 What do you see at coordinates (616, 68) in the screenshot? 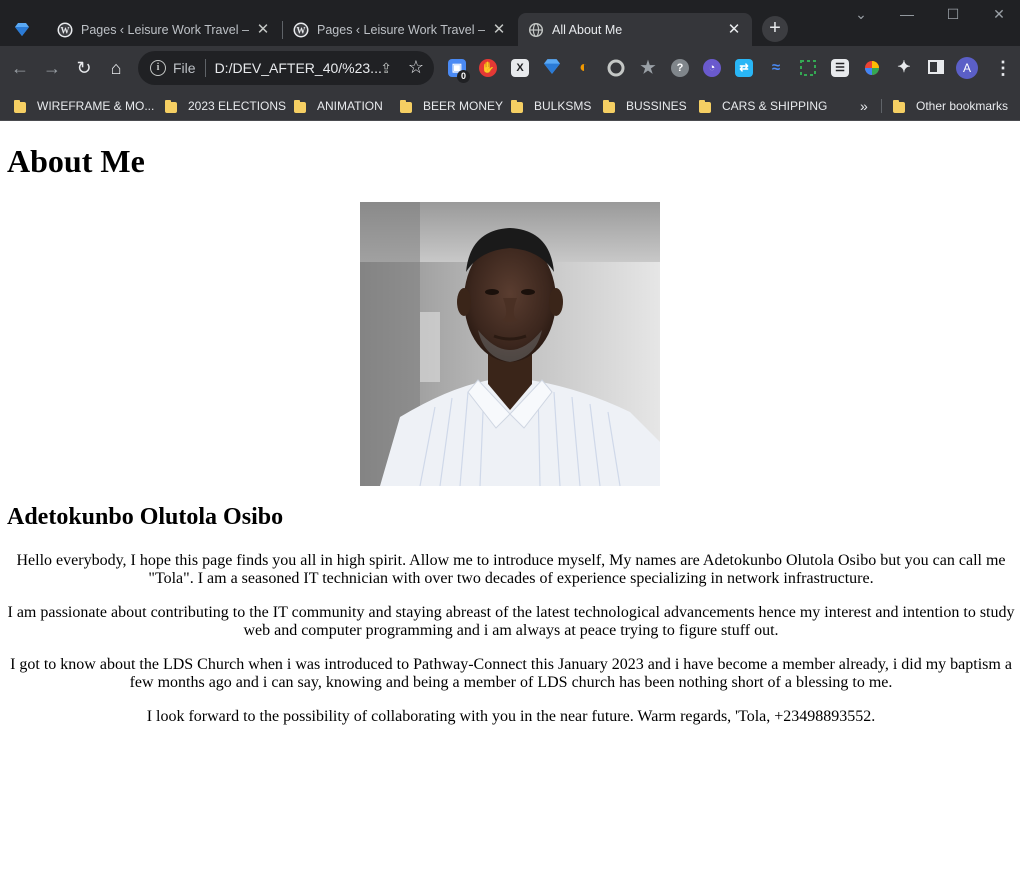
I see `circle-extension-icon` at bounding box center [616, 68].